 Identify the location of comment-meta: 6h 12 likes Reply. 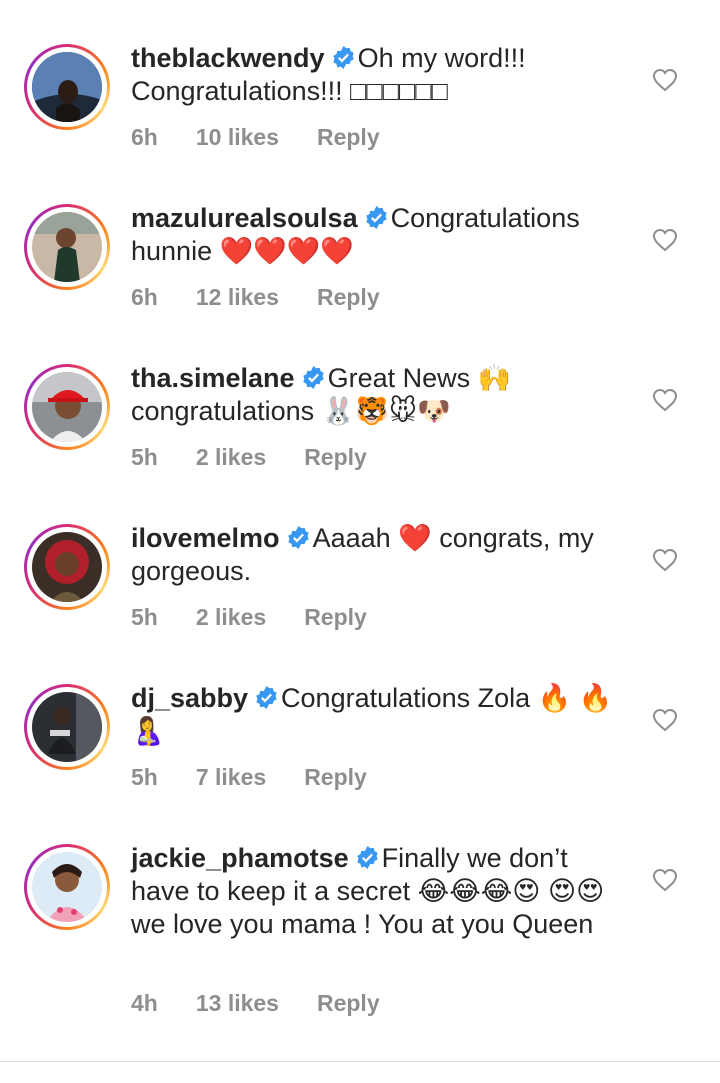
(274, 297).